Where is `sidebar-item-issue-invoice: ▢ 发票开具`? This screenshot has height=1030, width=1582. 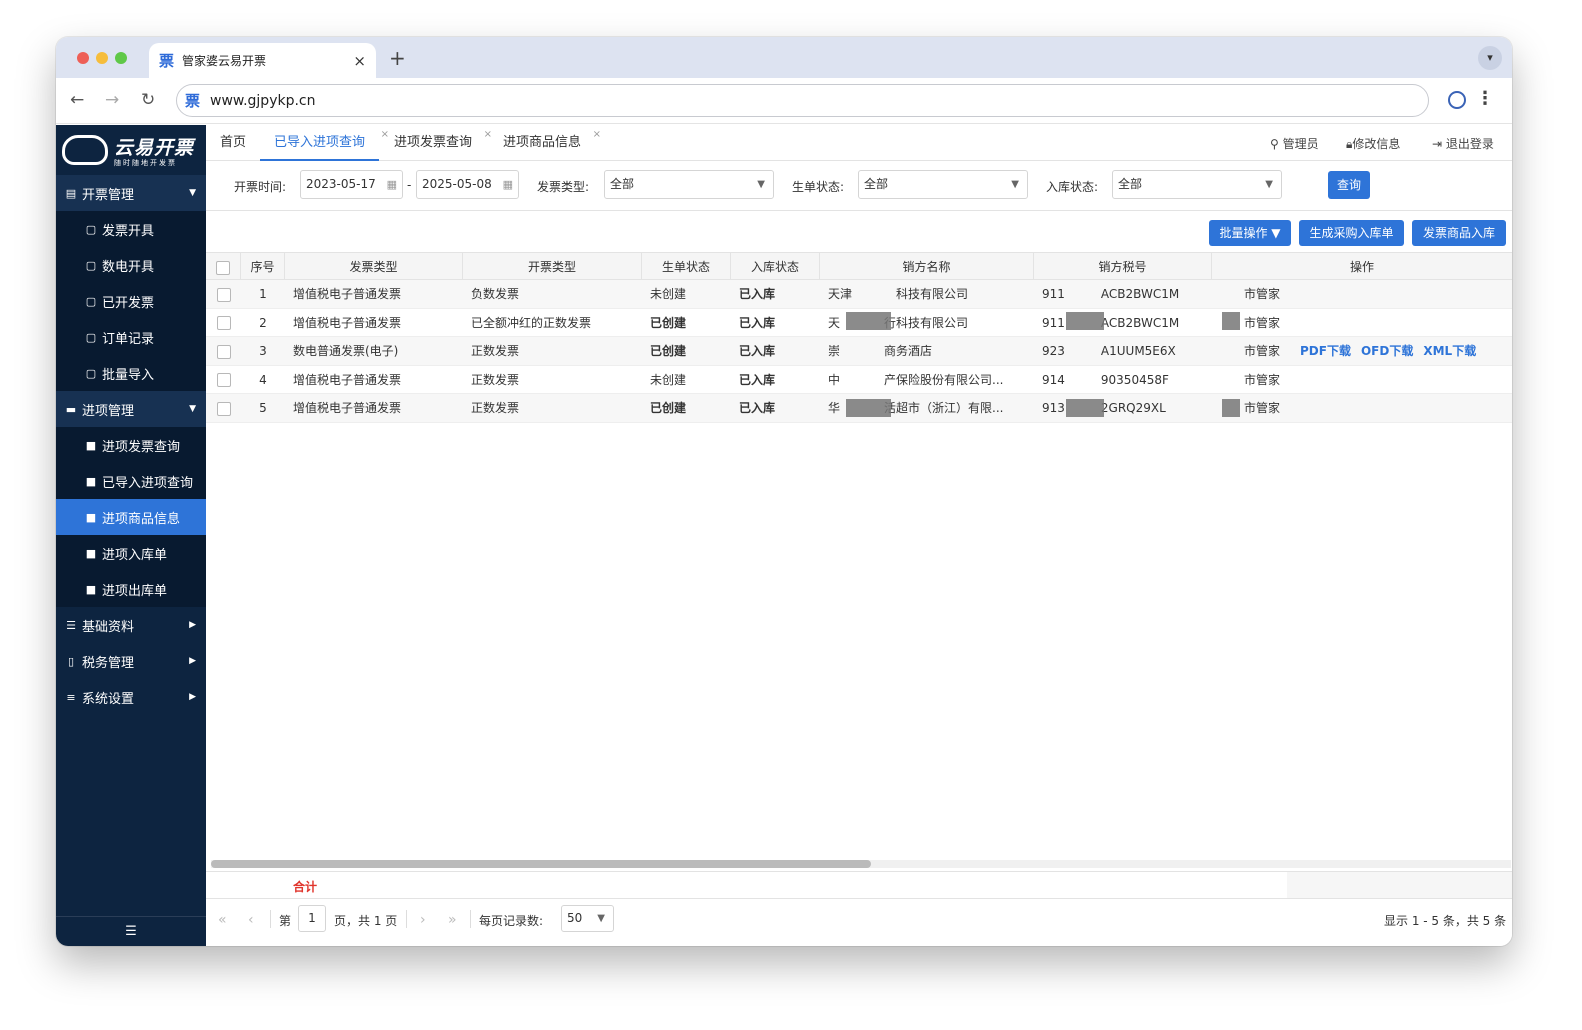 sidebar-item-issue-invoice: ▢ 发票开具 is located at coordinates (131, 229).